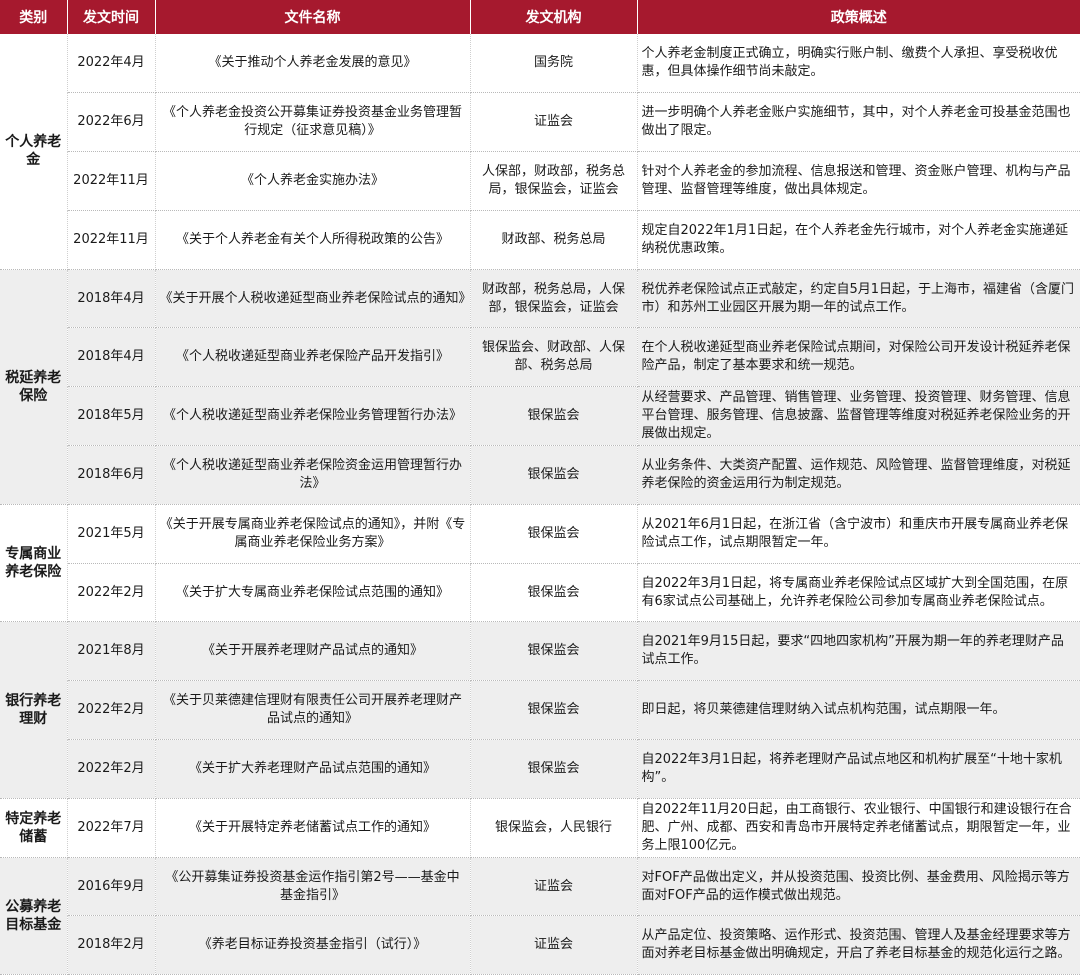 The height and width of the screenshot is (977, 1080). Describe the element at coordinates (858, 769) in the screenshot. I see `summary-cell: 自2022年3月1日起，将养老理财产品试点地区和机构扩展至“十地十家机构”。` at that location.